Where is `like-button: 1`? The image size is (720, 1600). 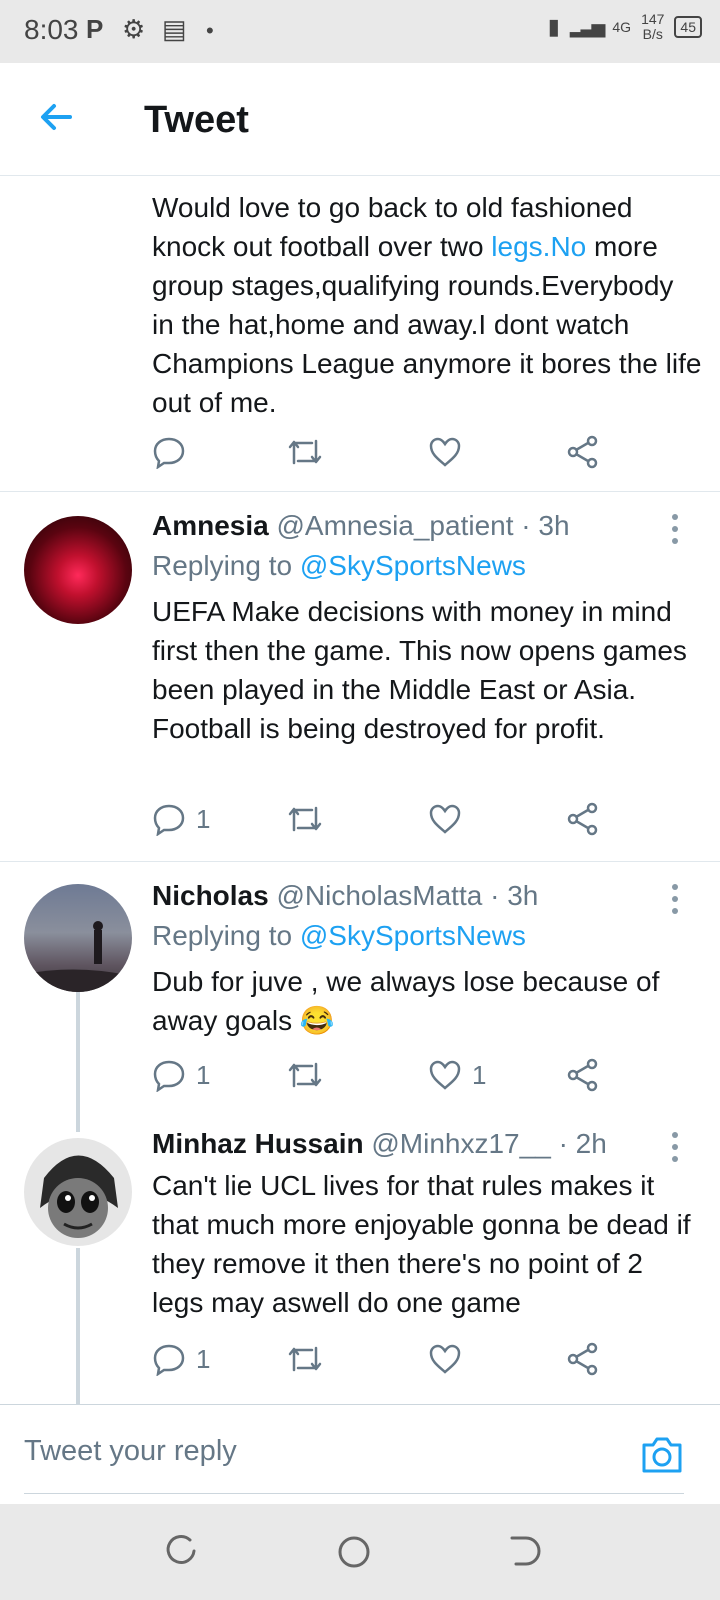
like-button: 1 is located at coordinates (457, 1075).